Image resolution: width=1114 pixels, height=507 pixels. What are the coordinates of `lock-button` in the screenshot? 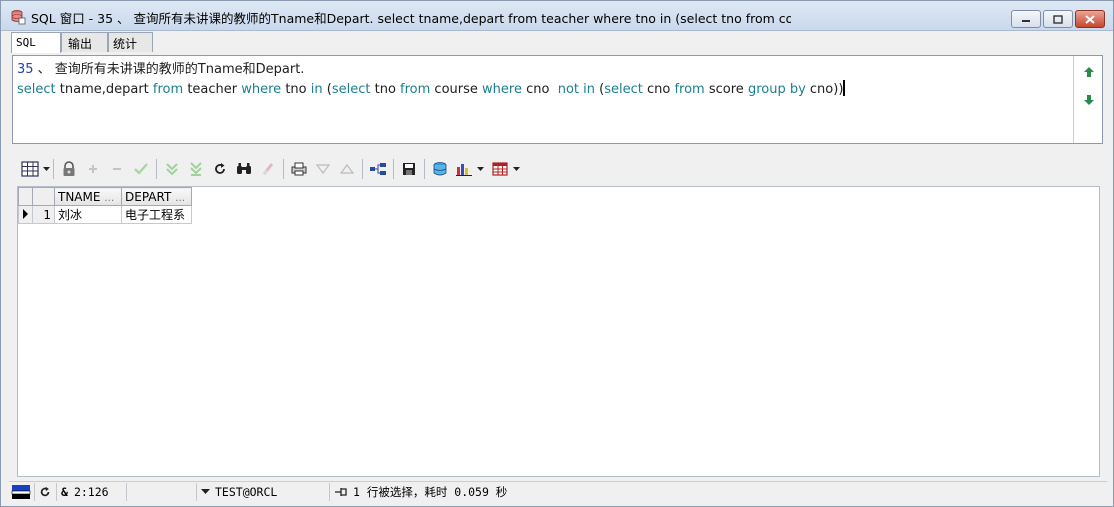 It's located at (69, 169).